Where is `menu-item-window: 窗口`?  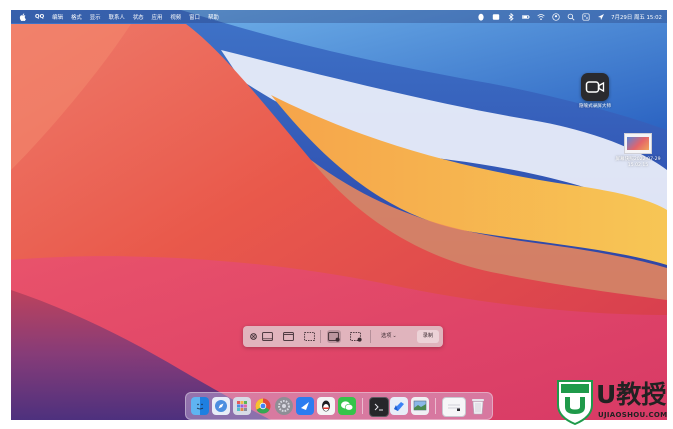
menu-item-window: 窗口 is located at coordinates (194, 17).